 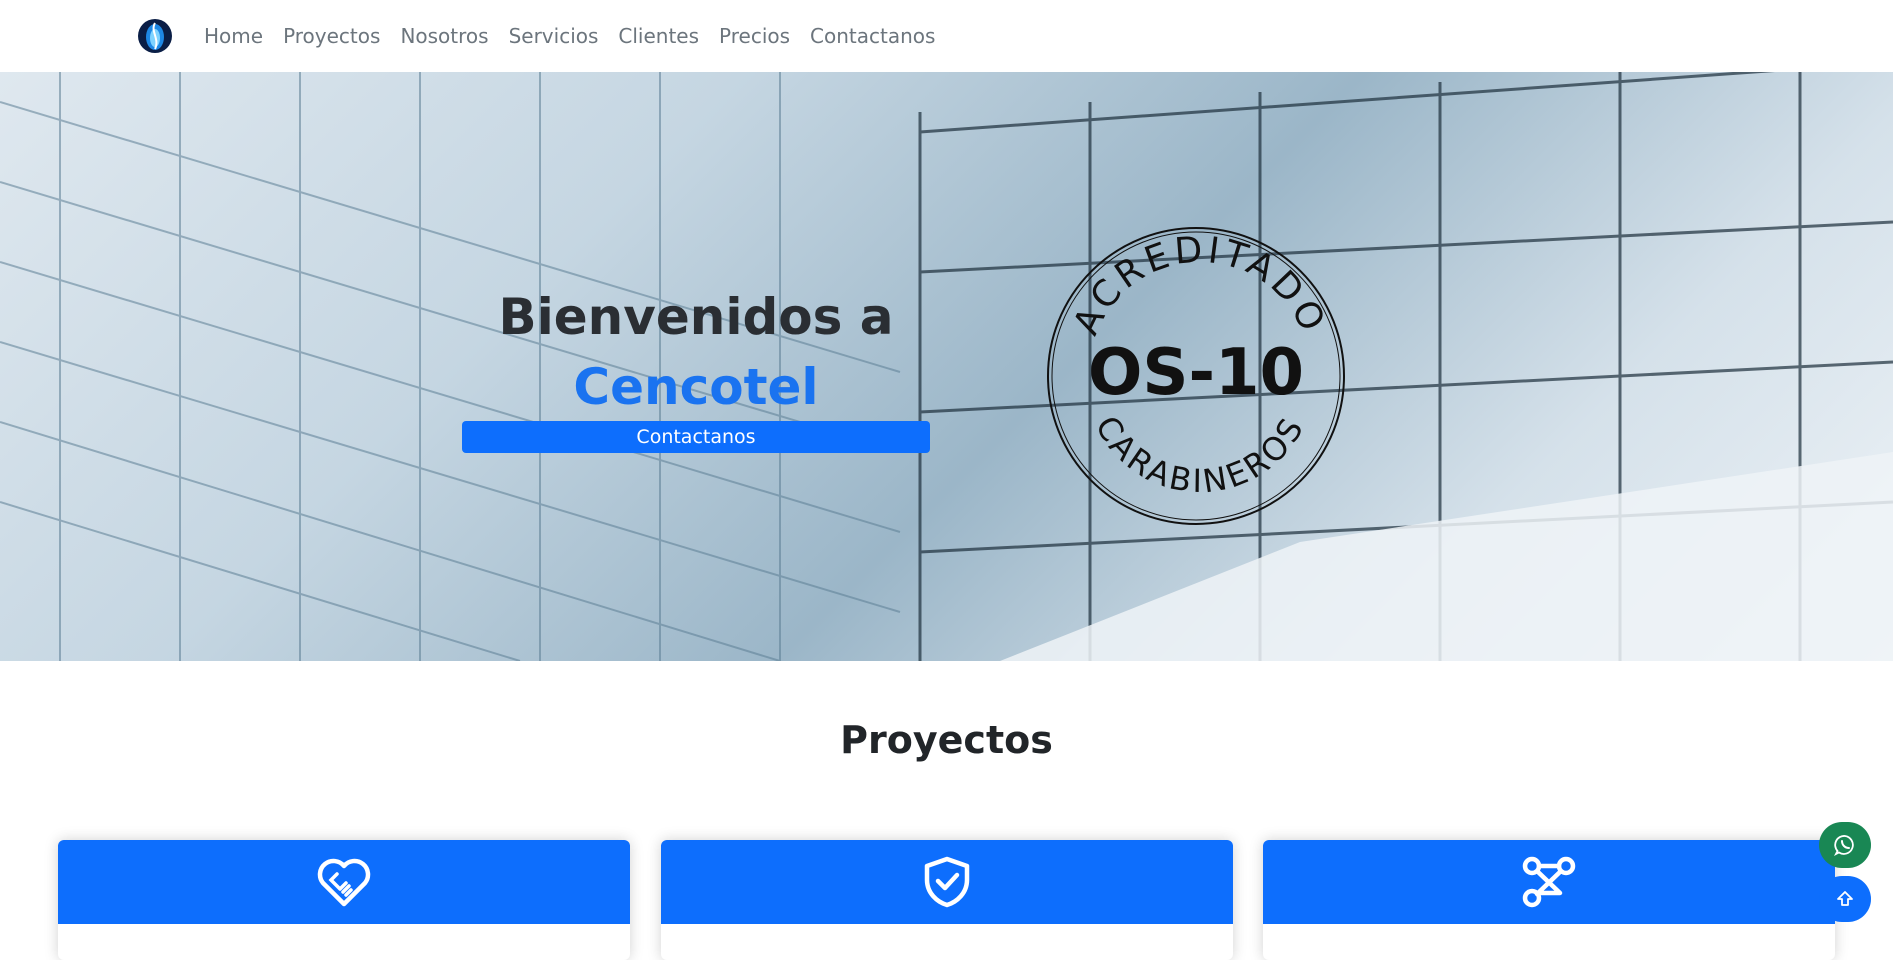 What do you see at coordinates (696, 387) in the screenshot?
I see `hero-brand-name: Cencotel` at bounding box center [696, 387].